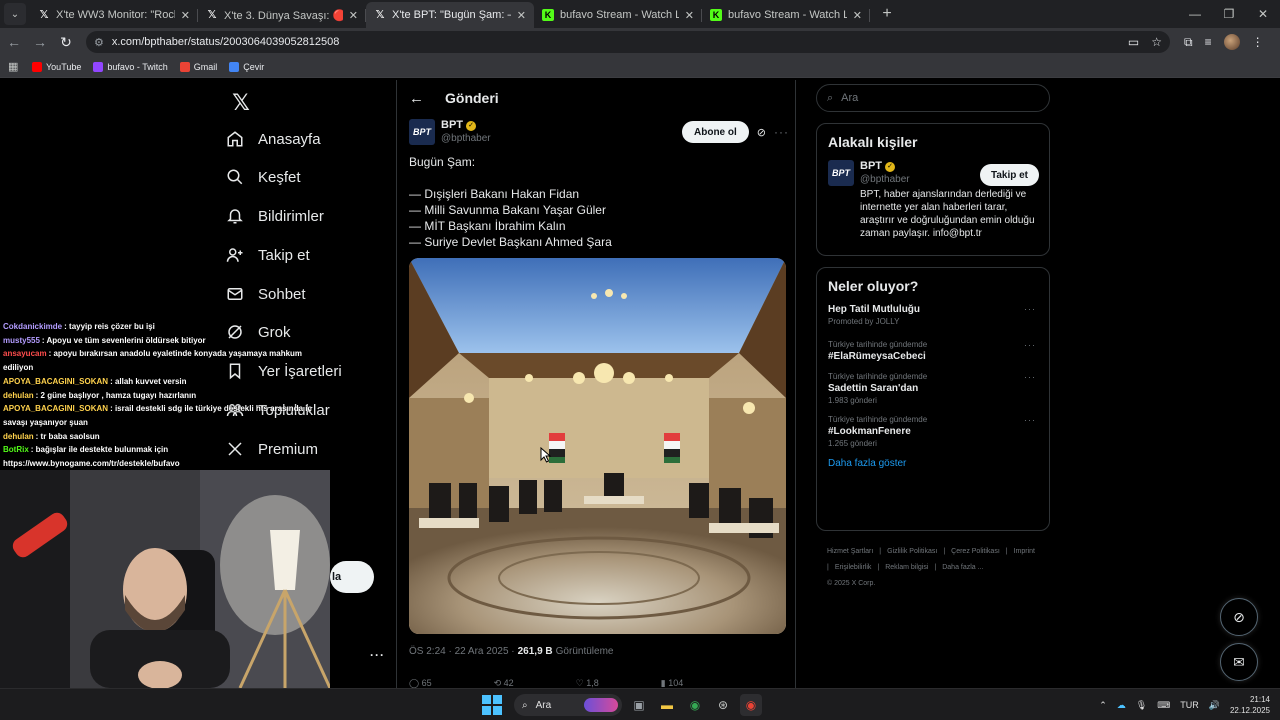 This screenshot has width=1280, height=720. I want to click on browser-tab: 𝕏 X'te WW3 Monitor: "Rocket fire ✕, so click(114, 15).